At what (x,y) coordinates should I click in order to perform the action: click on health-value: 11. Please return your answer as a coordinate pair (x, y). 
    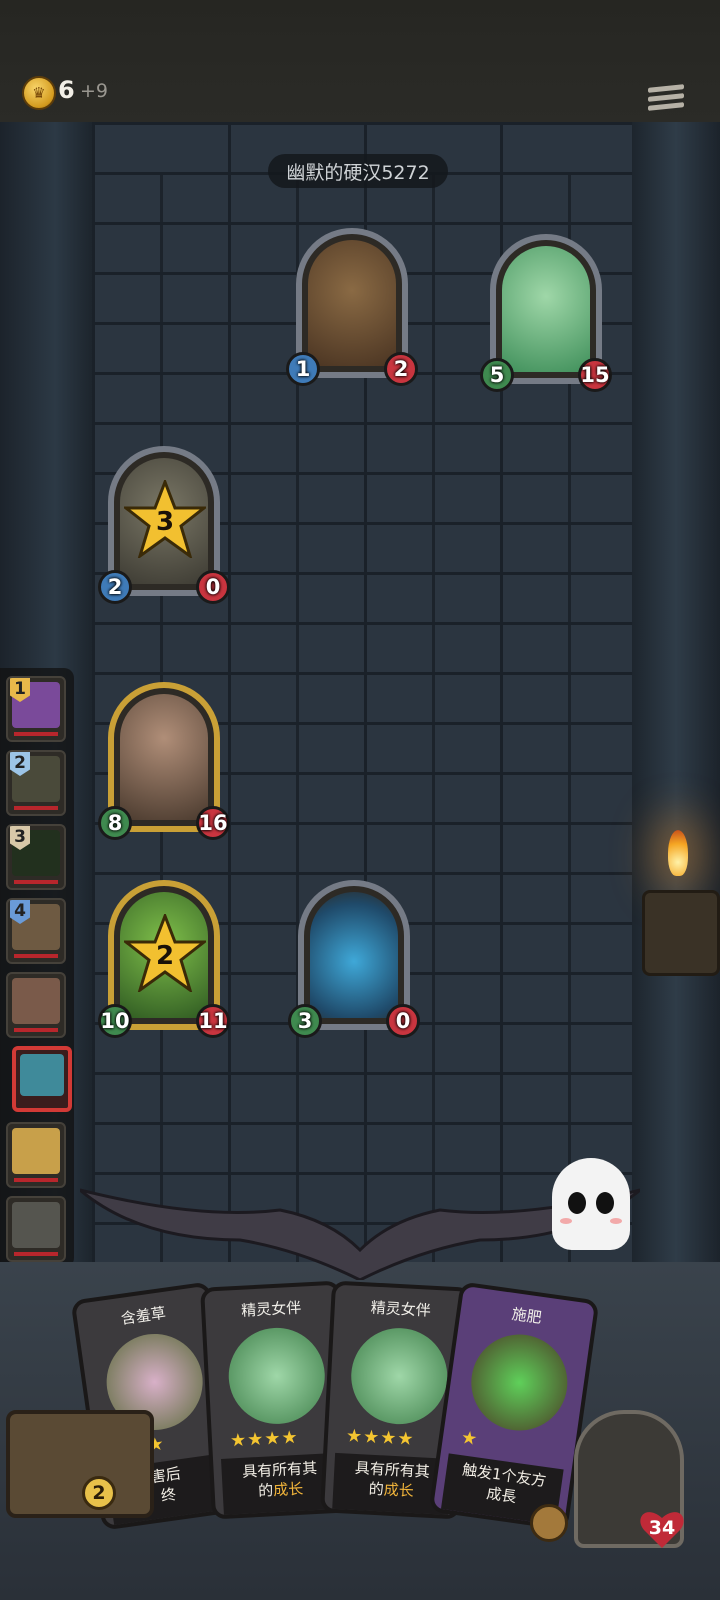
    Looking at the image, I should click on (213, 1021).